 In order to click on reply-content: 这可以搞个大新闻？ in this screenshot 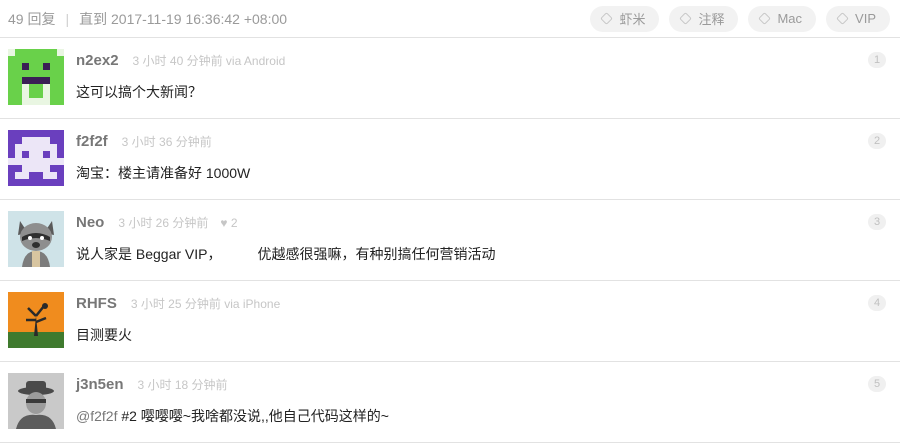, I will do `click(139, 92)`.